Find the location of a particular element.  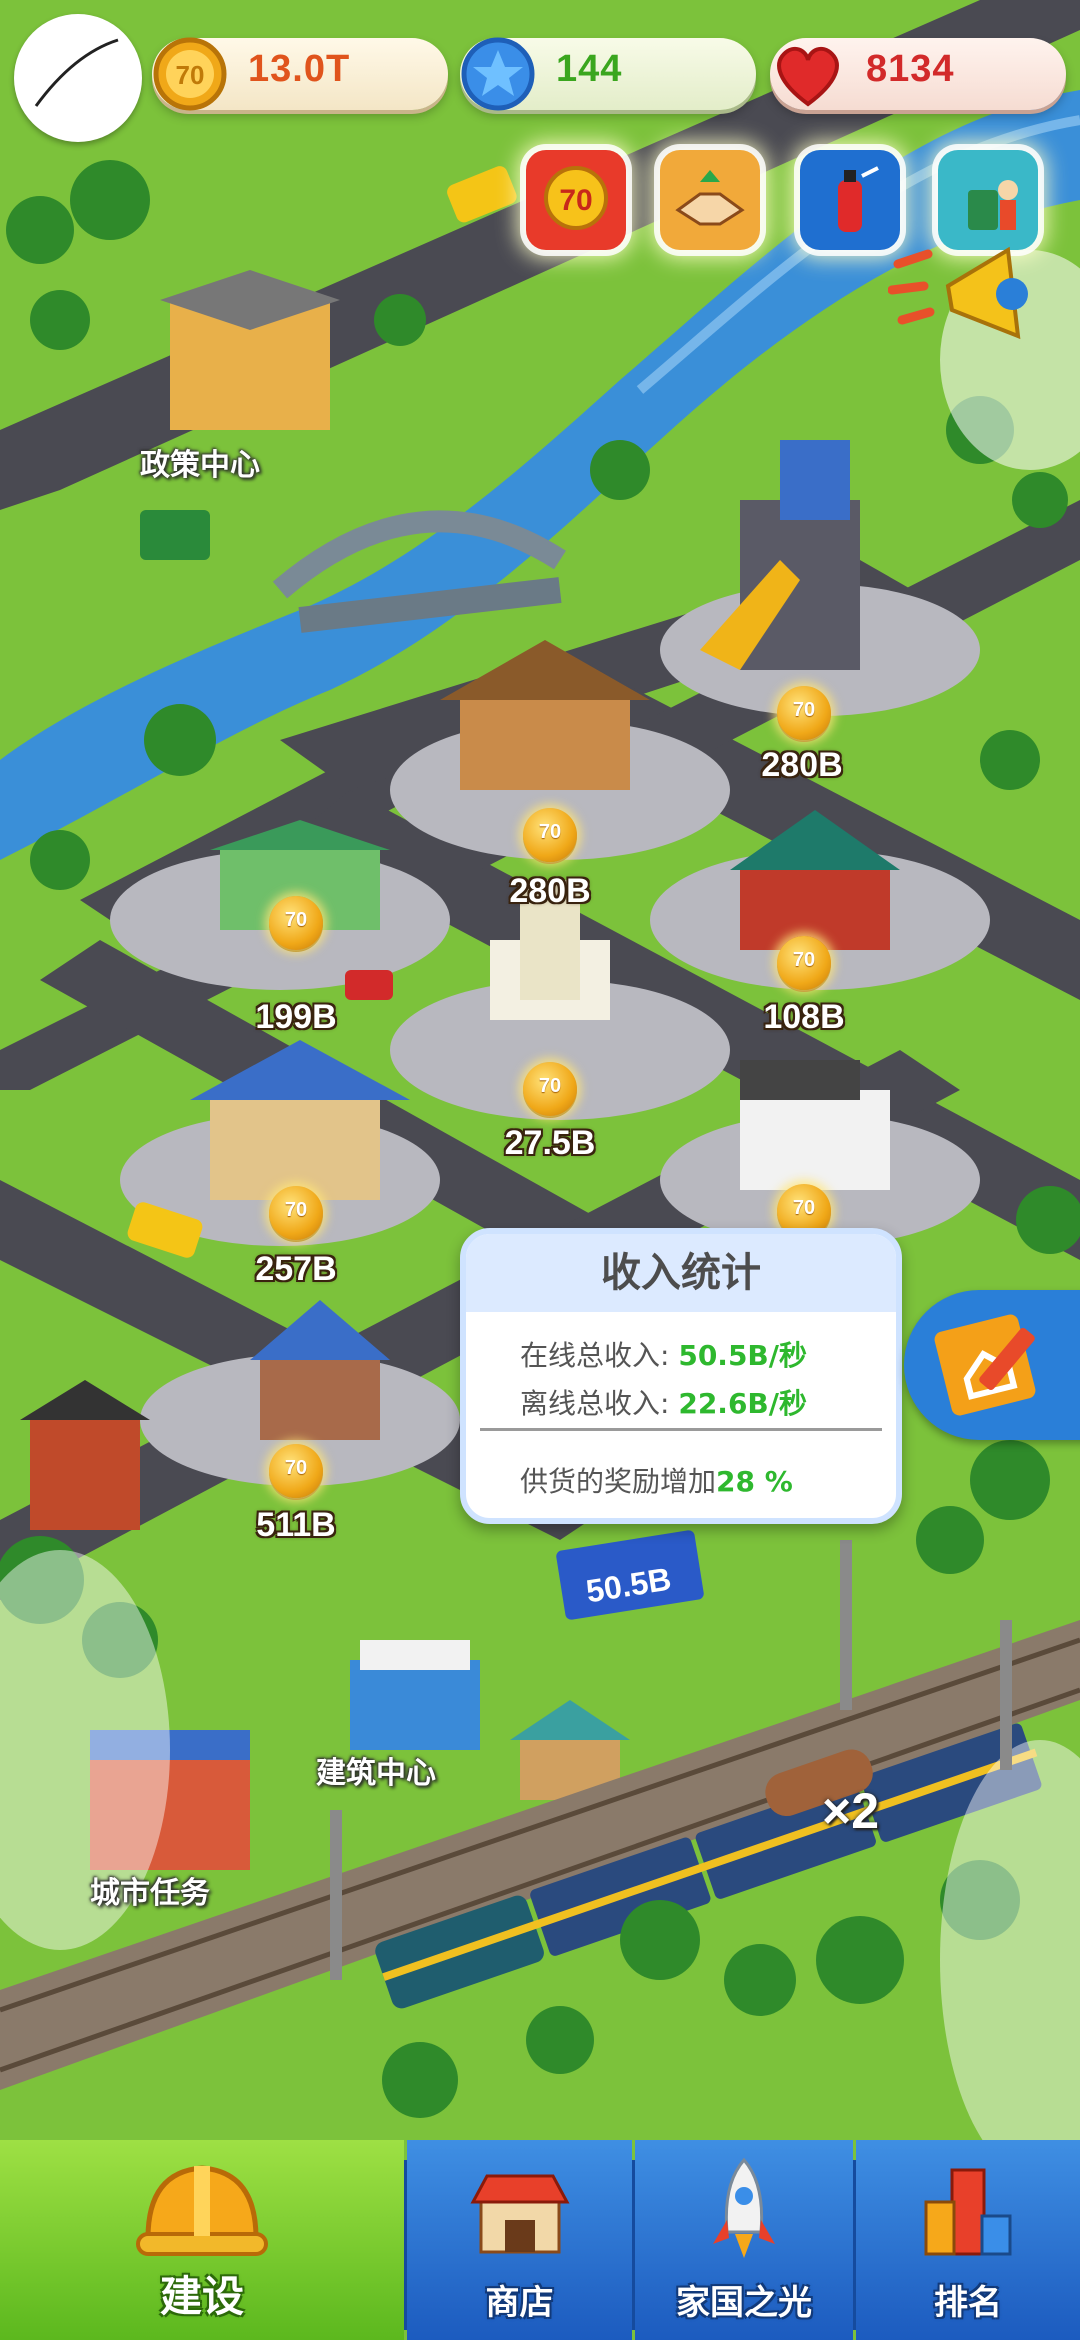

tab-national-light-label: 家国之光 is located at coordinates (744, 2303).